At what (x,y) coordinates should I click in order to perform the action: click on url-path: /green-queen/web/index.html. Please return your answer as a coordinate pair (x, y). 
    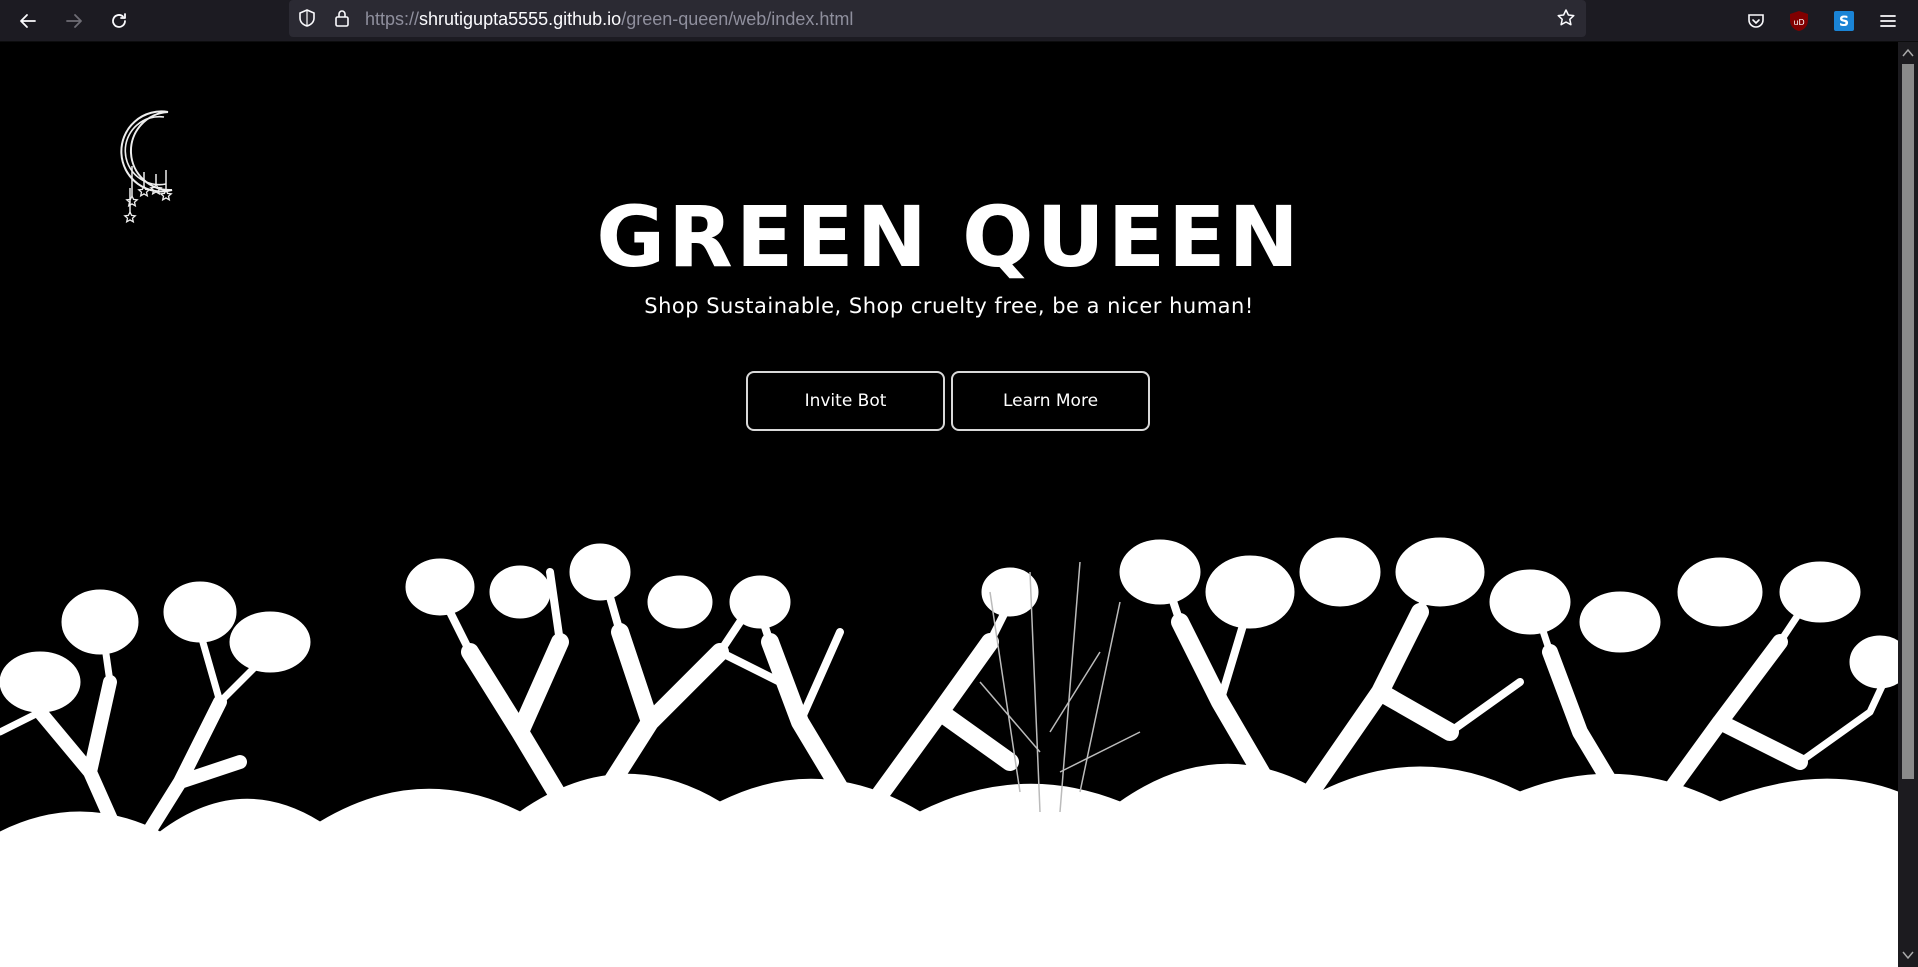
    Looking at the image, I should click on (737, 19).